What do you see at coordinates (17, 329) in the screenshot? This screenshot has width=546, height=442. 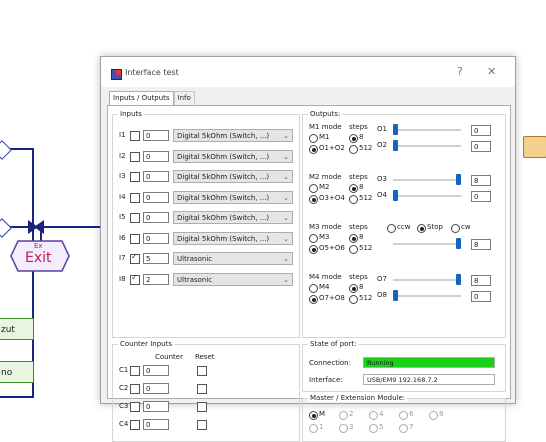 I see `flow-block: zut` at bounding box center [17, 329].